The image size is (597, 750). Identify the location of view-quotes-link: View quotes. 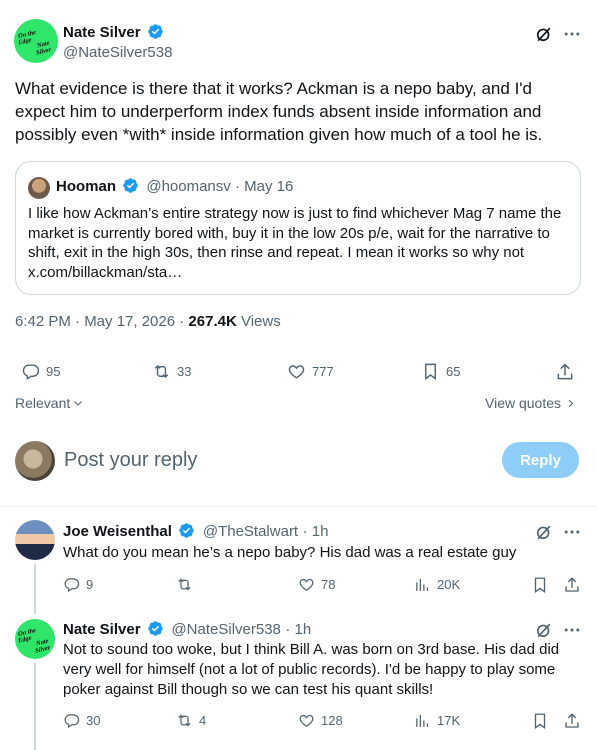
(530, 403).